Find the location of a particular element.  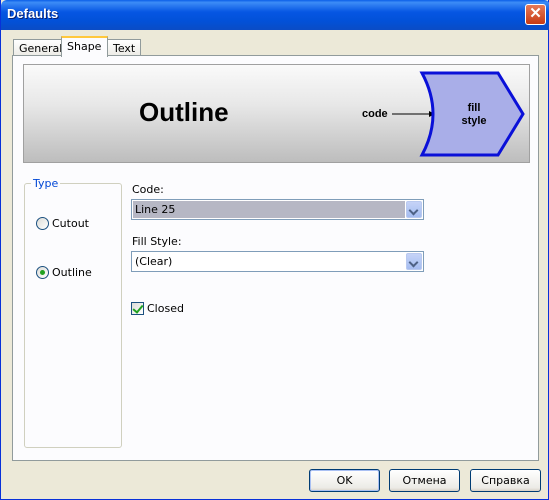

code-combobox: Line 25 is located at coordinates (277, 209).